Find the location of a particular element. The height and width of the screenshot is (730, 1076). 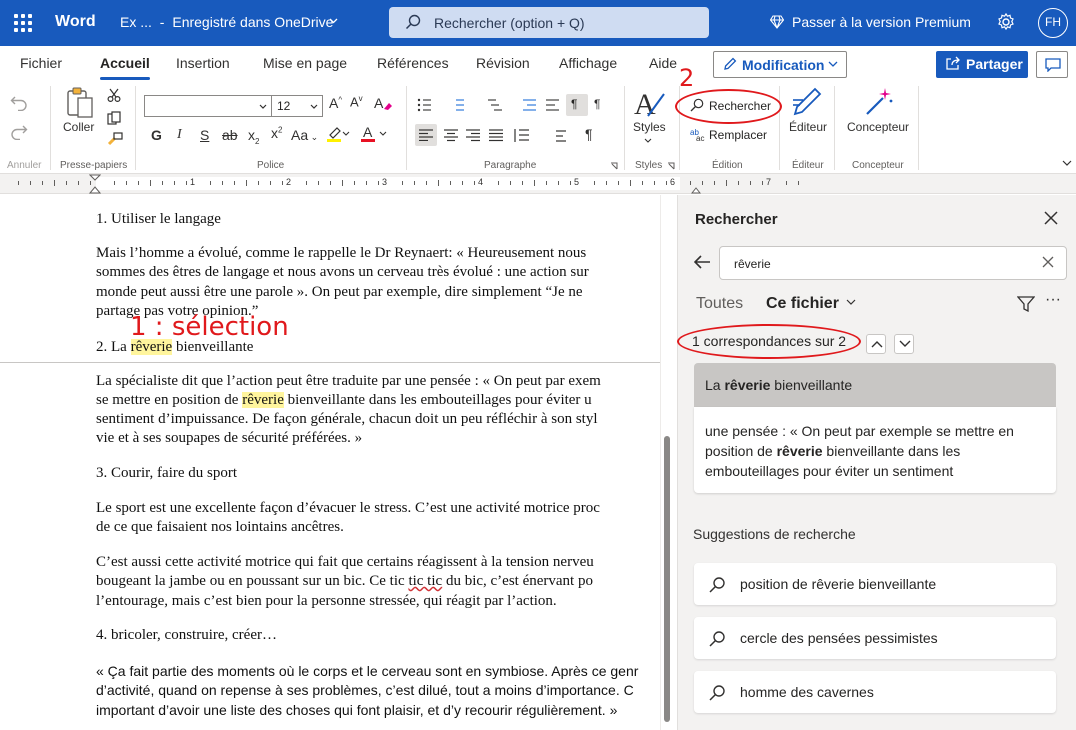

comments-button is located at coordinates (1052, 64).